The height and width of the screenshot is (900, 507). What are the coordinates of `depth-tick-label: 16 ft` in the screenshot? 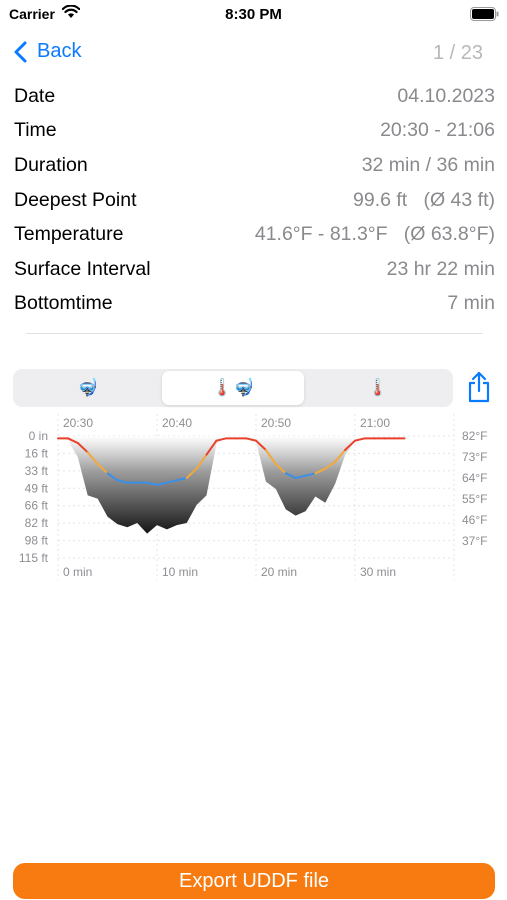 It's located at (37, 453).